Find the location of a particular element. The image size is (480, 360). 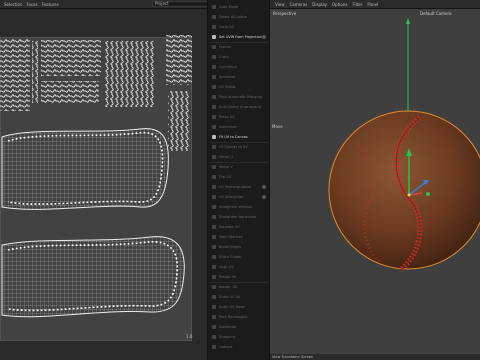

operation-label: Align UV is located at coordinates (226, 267).